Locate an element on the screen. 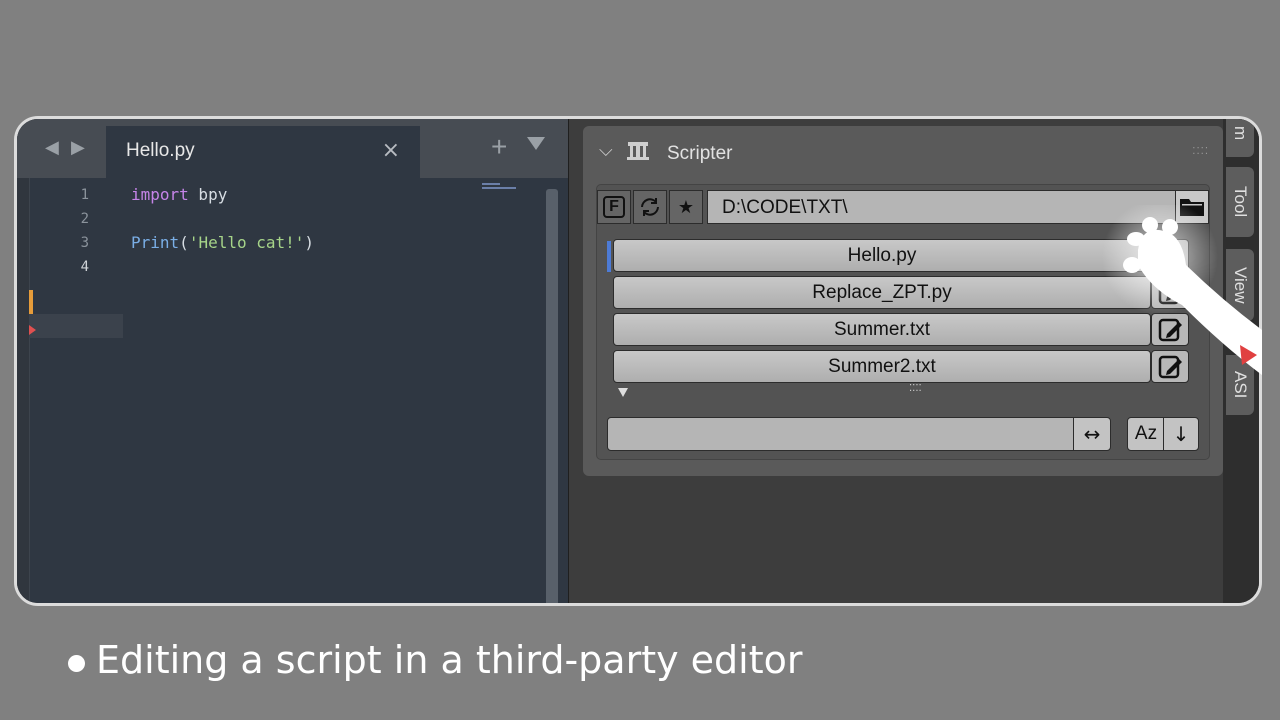 The image size is (1280, 720). f-toggle-label: F is located at coordinates (614, 207).